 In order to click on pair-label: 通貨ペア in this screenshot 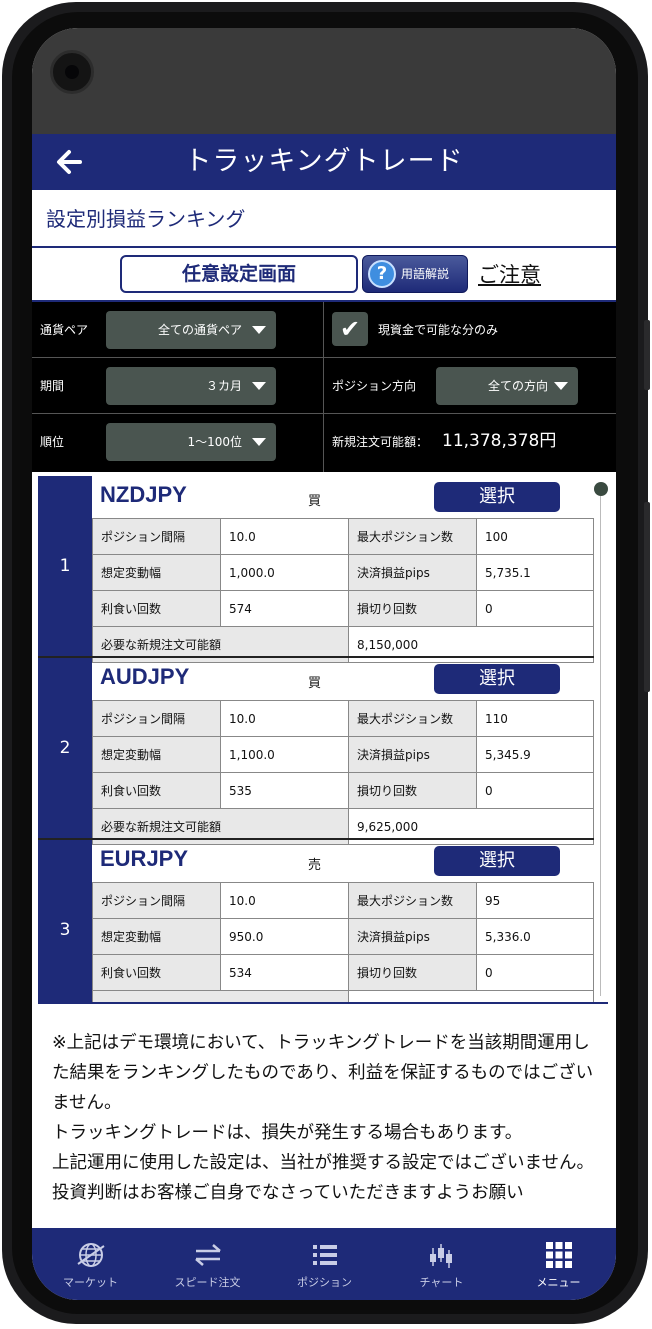, I will do `click(64, 330)`.